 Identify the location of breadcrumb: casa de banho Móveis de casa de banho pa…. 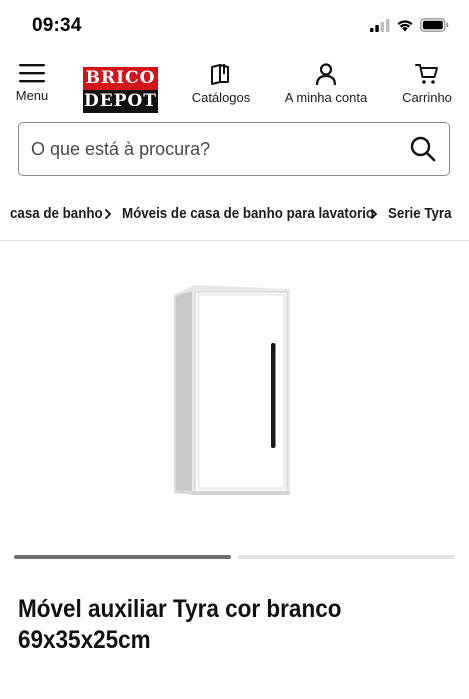
(234, 216).